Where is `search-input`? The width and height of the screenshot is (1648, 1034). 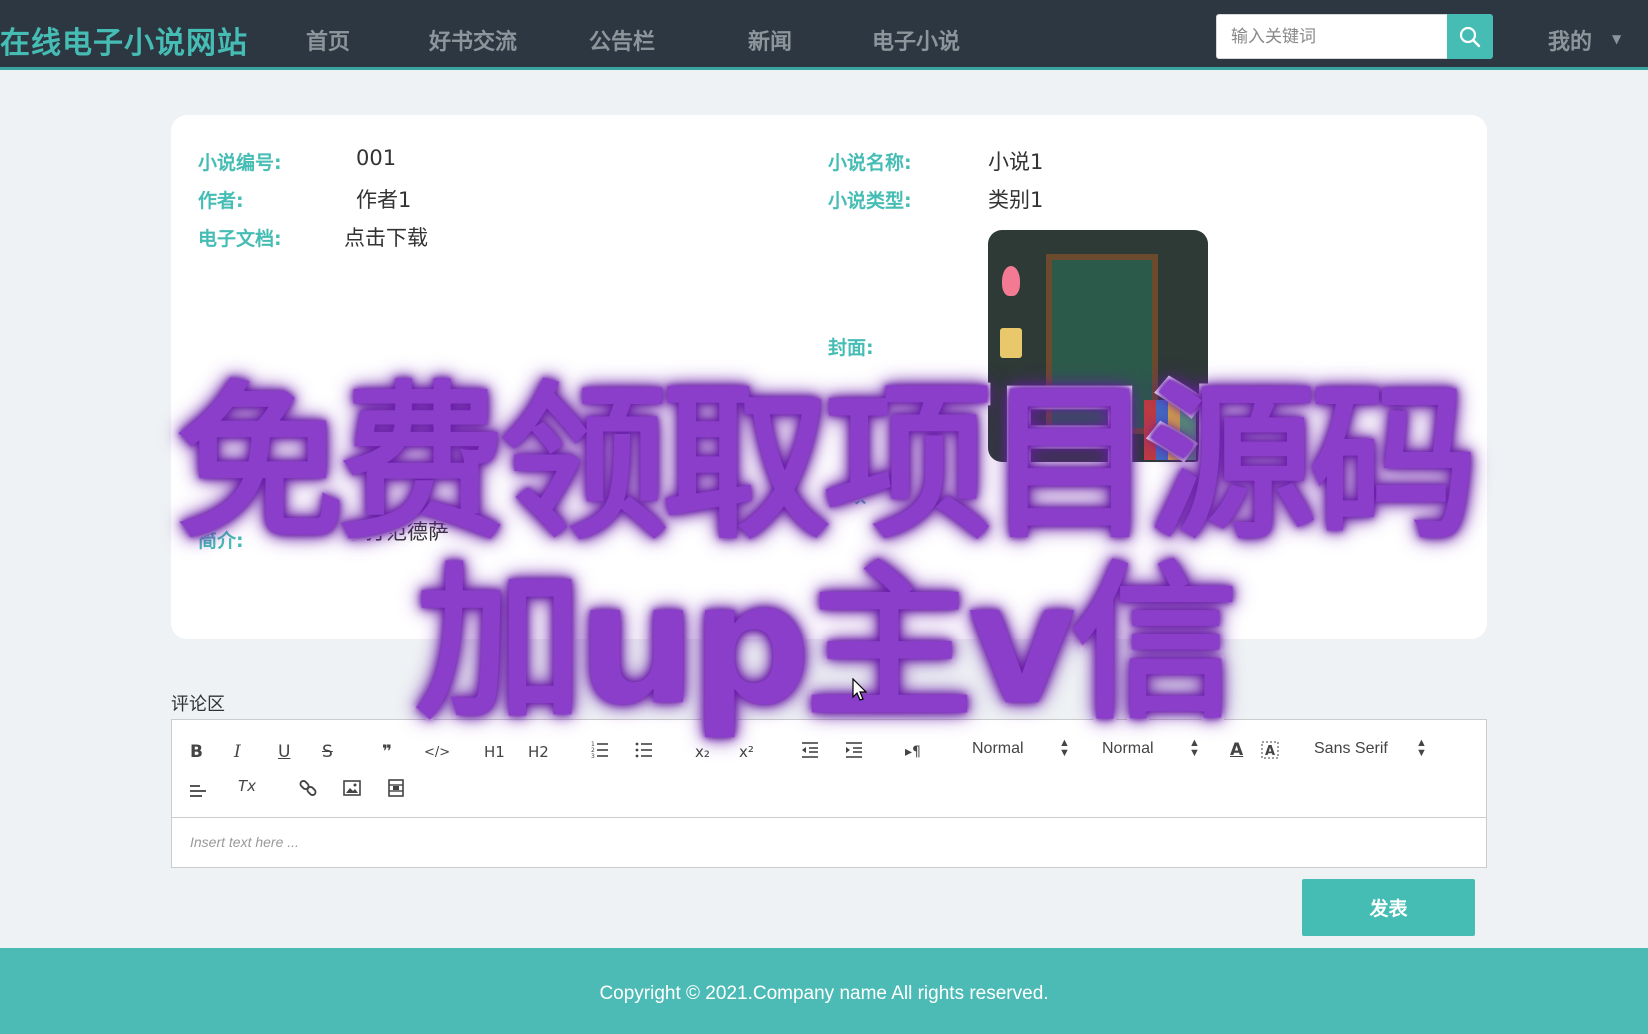
search-input is located at coordinates (1332, 36).